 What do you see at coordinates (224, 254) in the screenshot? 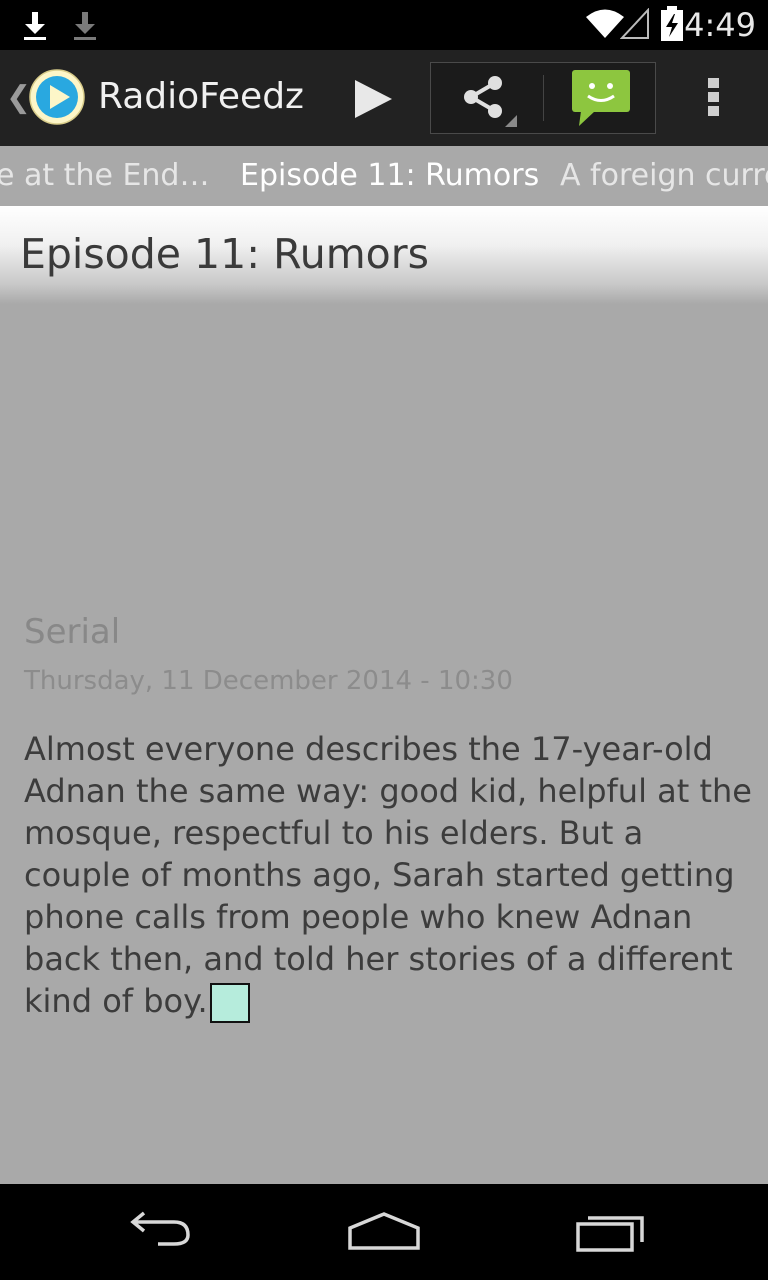
I see `episode-title: Episode 11: Rumors` at bounding box center [224, 254].